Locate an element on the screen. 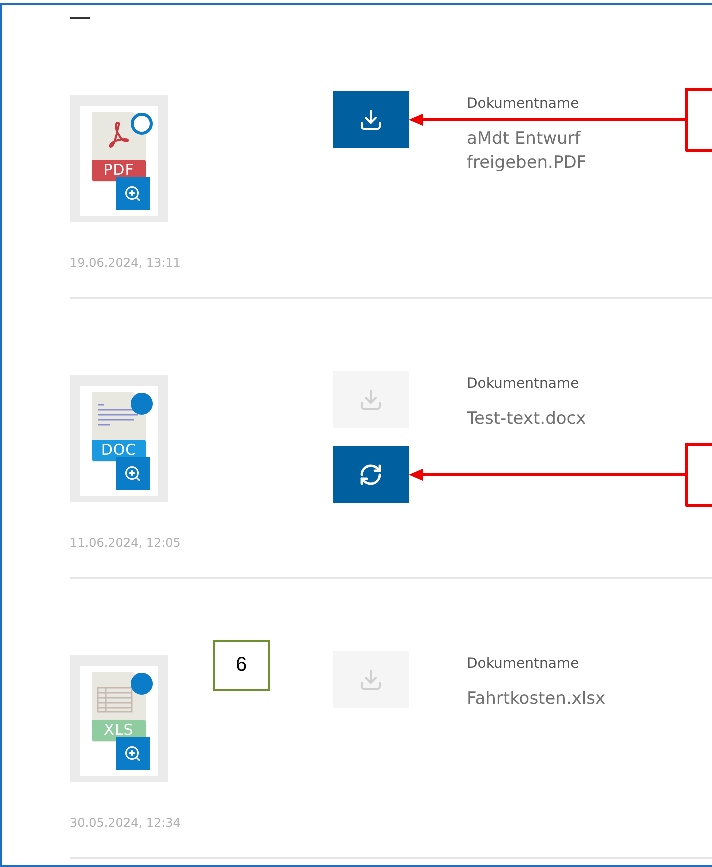 The width and height of the screenshot is (712, 867). annotation-number: 6 is located at coordinates (241, 665).